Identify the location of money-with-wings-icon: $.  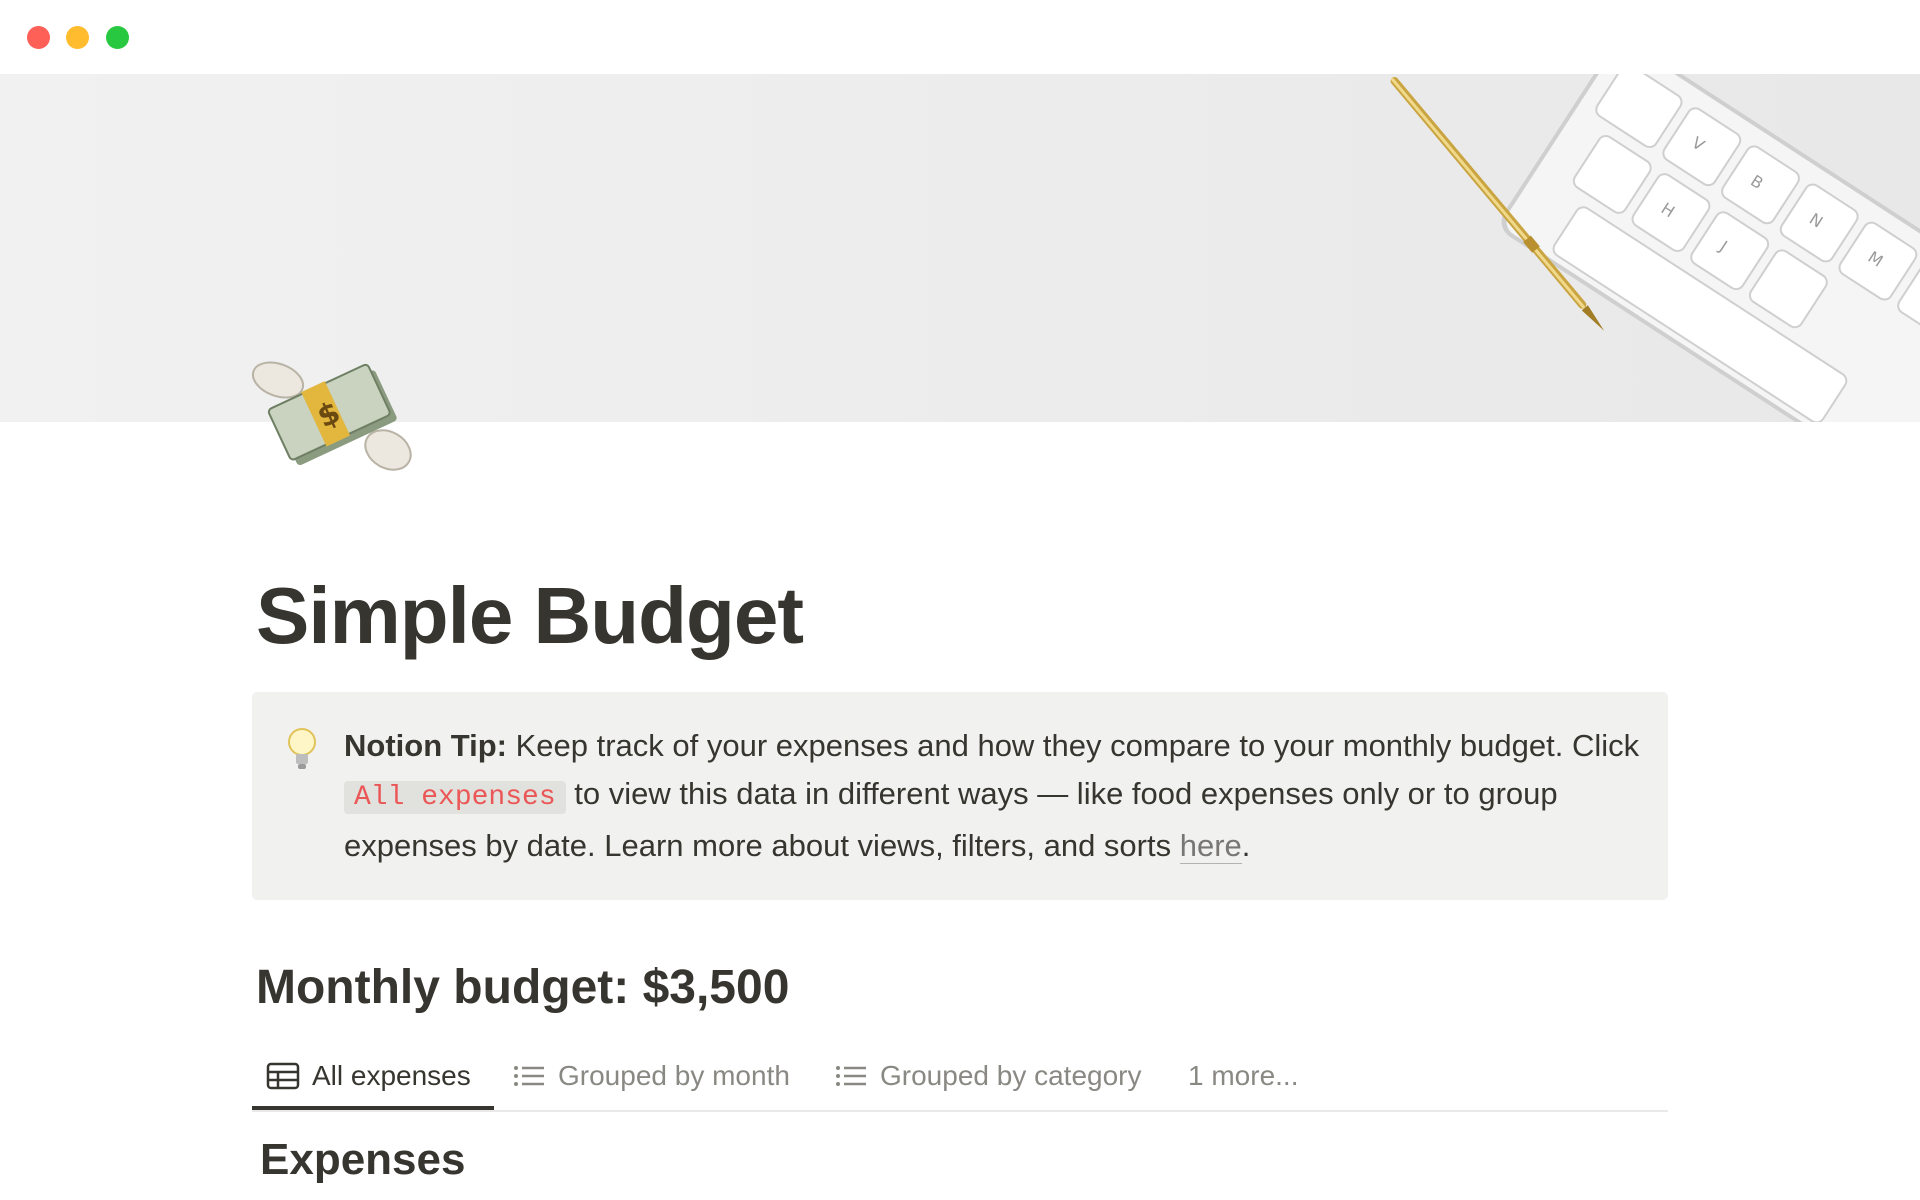
(335, 415).